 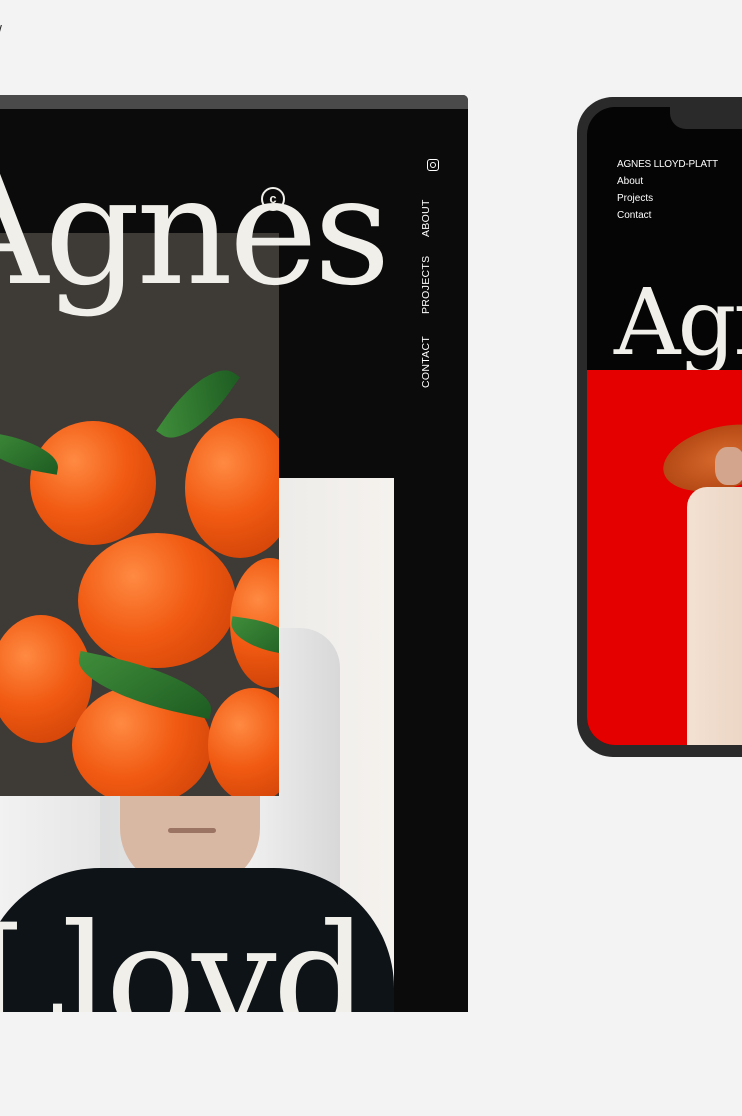 What do you see at coordinates (706, 118) in the screenshot?
I see `phone-notch` at bounding box center [706, 118].